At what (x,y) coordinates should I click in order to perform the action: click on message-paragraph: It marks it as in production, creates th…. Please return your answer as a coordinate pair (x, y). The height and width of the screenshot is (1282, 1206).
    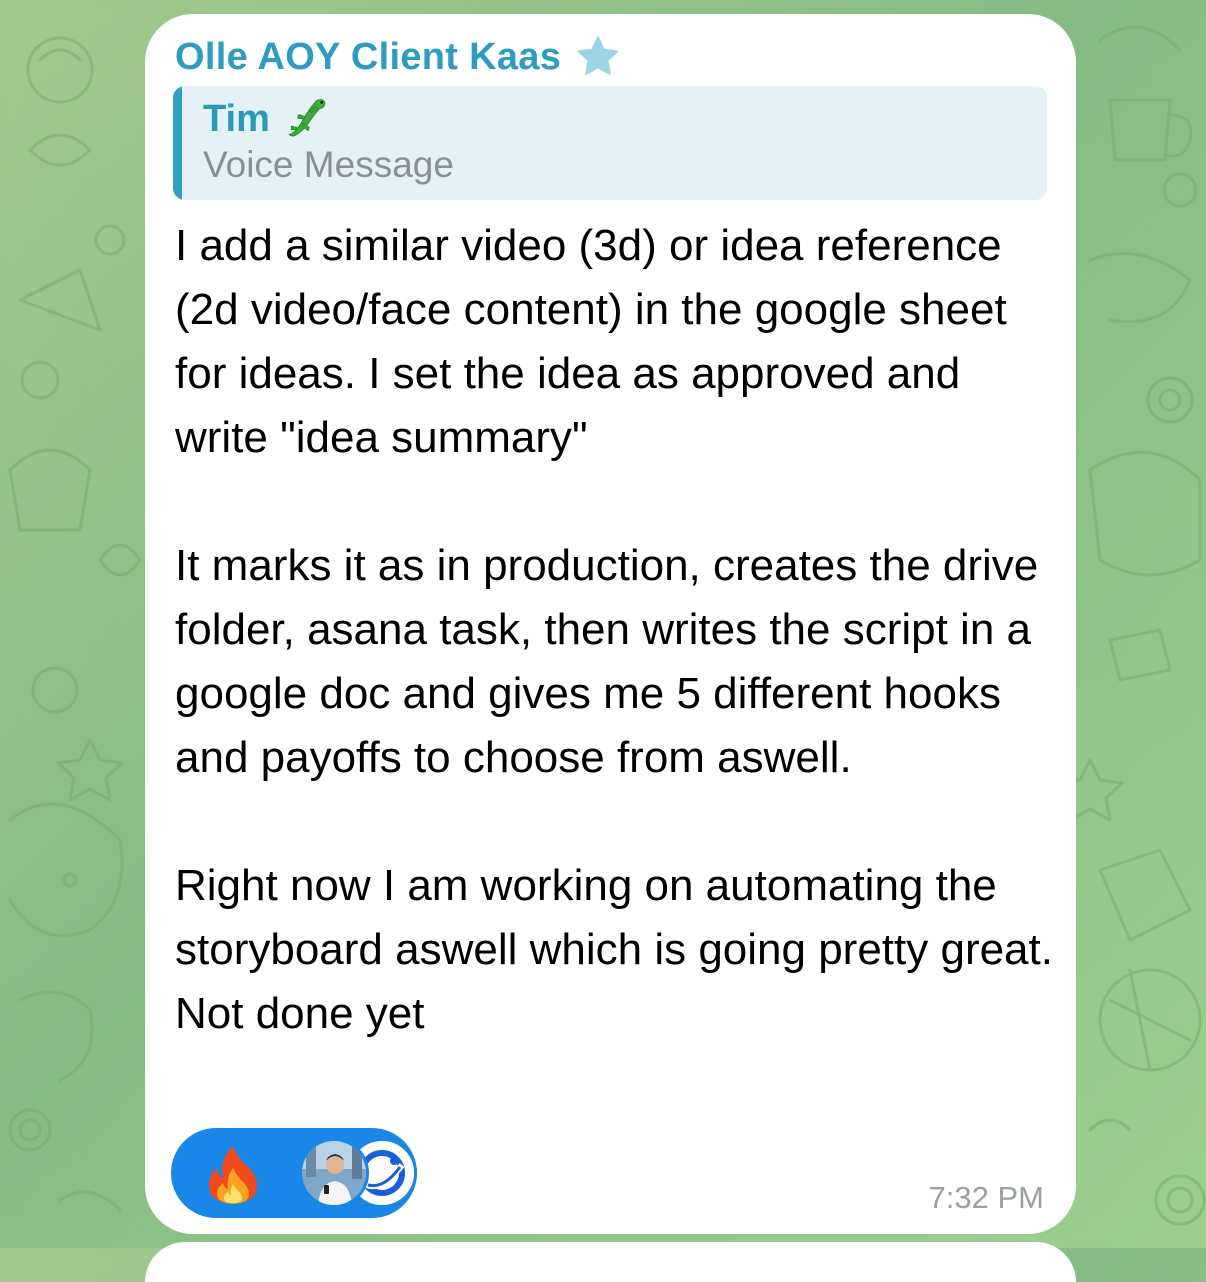
    Looking at the image, I should click on (607, 661).